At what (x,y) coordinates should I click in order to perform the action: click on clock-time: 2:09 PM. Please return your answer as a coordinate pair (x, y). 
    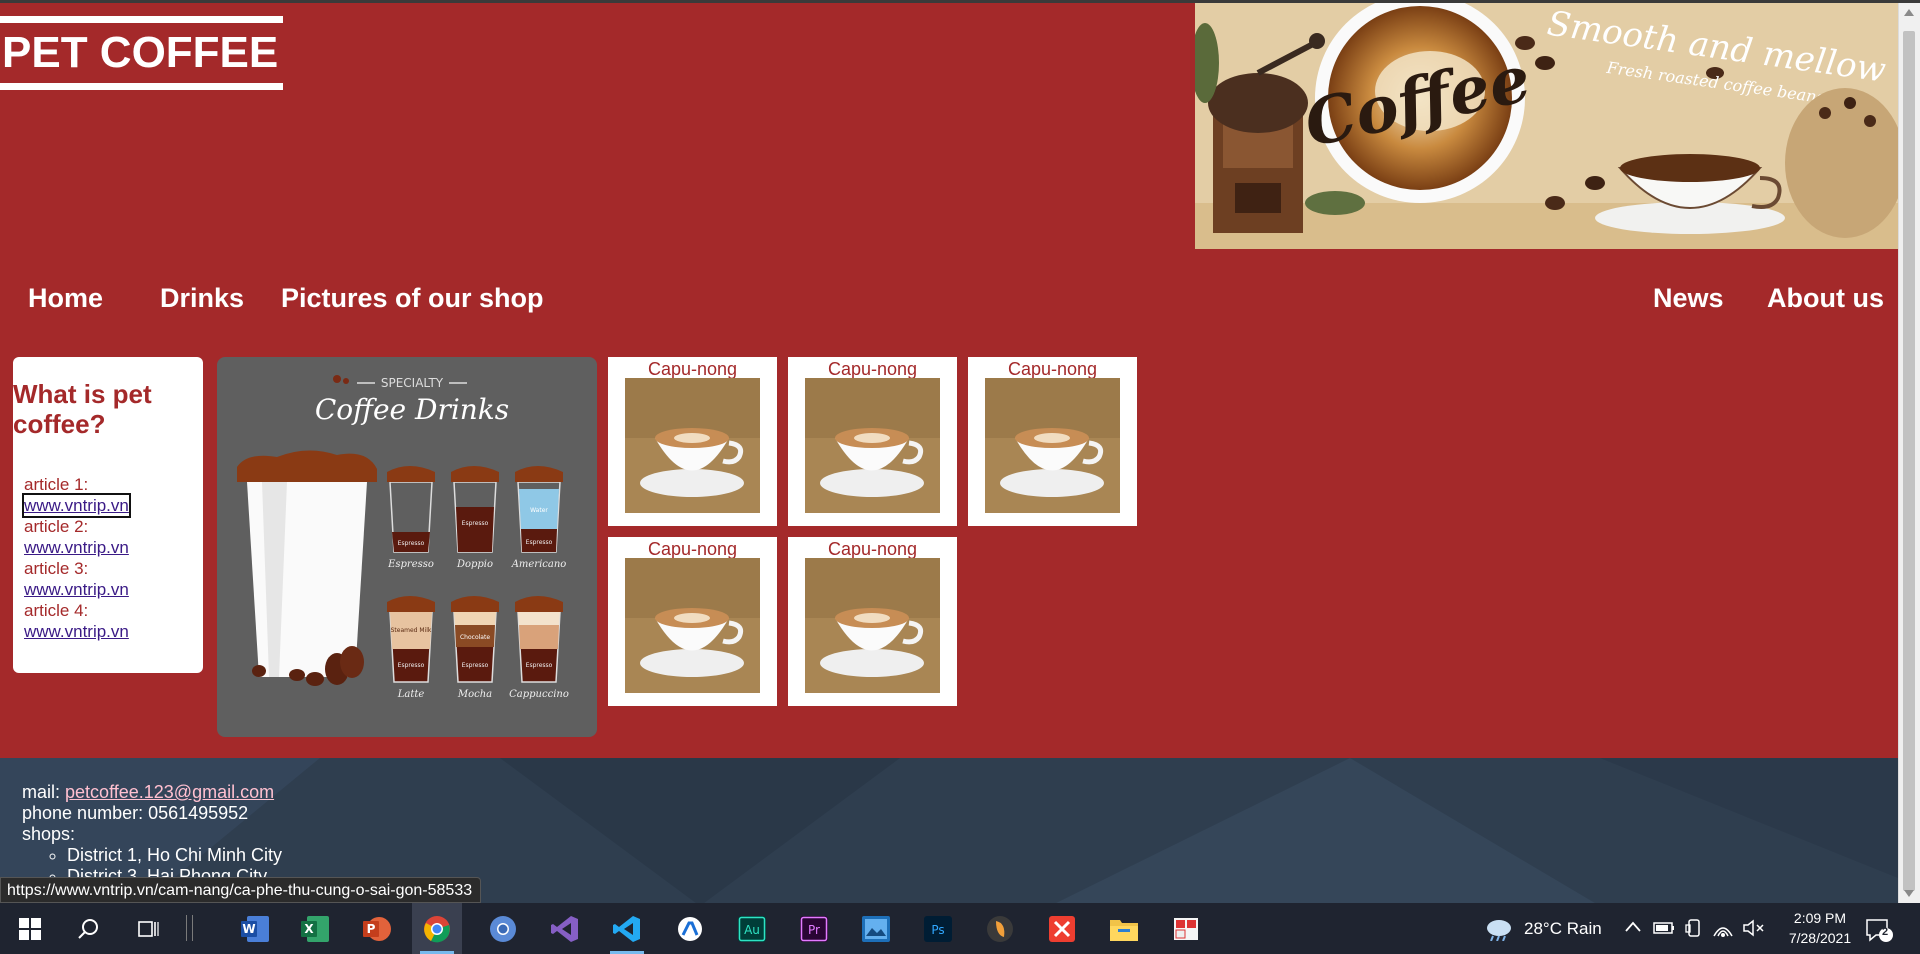
    Looking at the image, I should click on (1820, 918).